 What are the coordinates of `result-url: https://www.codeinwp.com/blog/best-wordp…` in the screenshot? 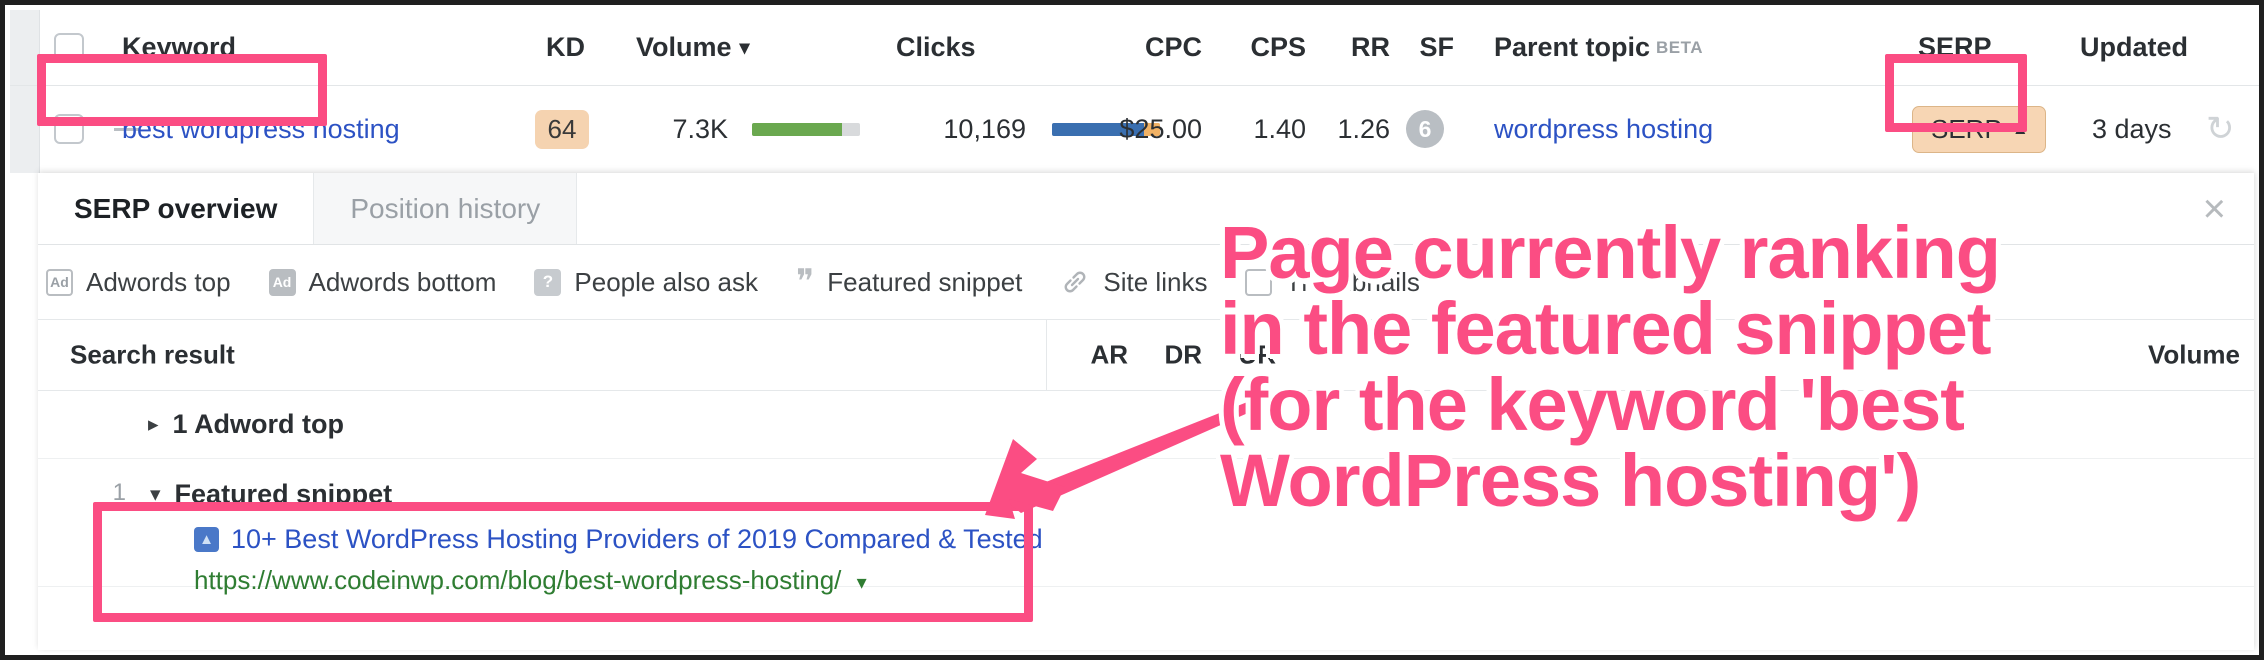 It's located at (618, 580).